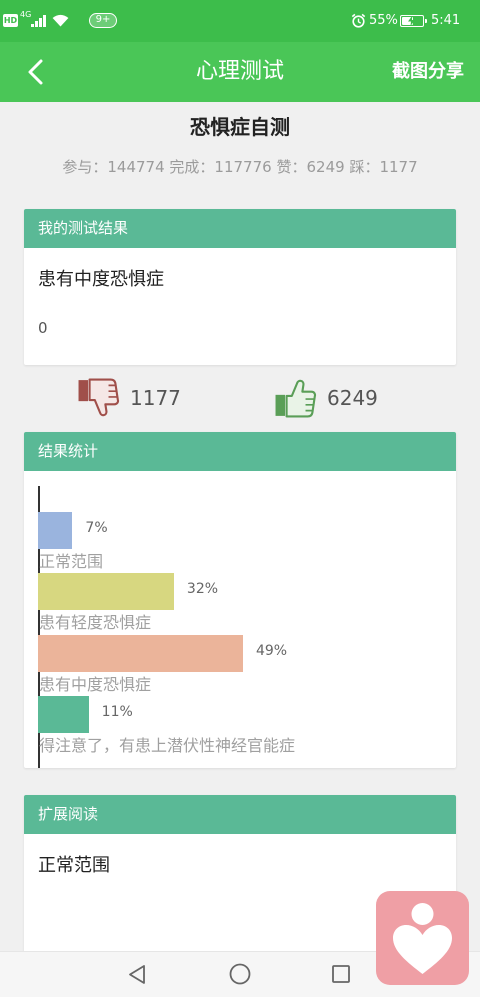 The width and height of the screenshot is (480, 997). I want to click on floating-logo-button, so click(422, 938).